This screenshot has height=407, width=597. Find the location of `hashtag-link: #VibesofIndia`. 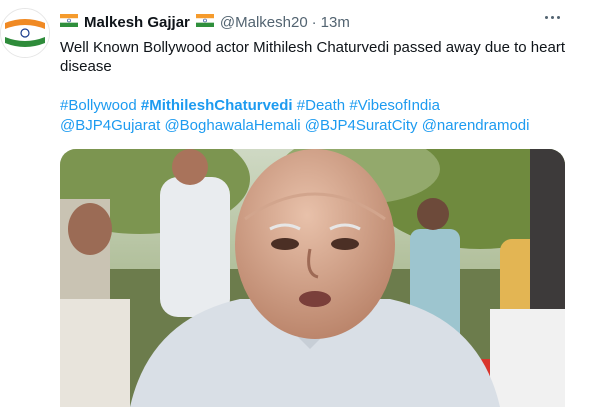

hashtag-link: #VibesofIndia is located at coordinates (394, 105).